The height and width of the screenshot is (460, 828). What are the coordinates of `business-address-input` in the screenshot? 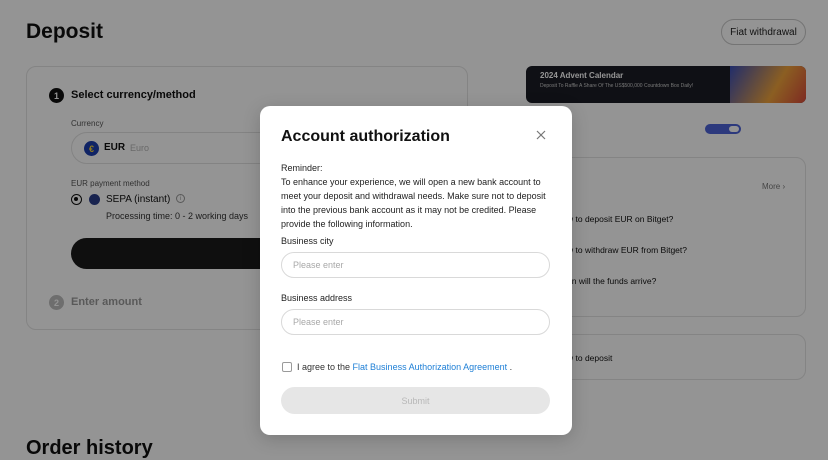 It's located at (415, 322).